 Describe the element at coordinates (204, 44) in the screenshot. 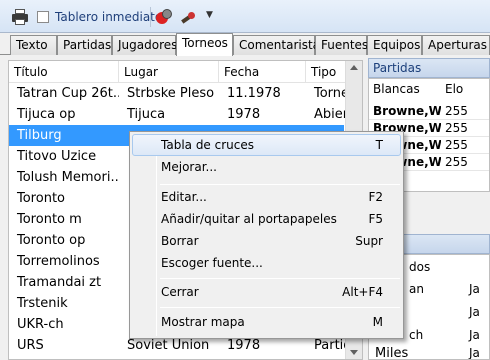

I see `tab-torneos: Torneos` at that location.